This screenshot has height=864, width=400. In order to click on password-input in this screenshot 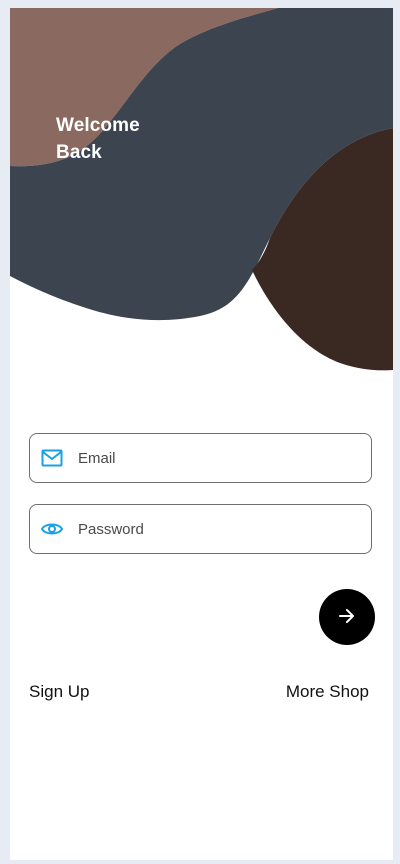, I will do `click(203, 529)`.